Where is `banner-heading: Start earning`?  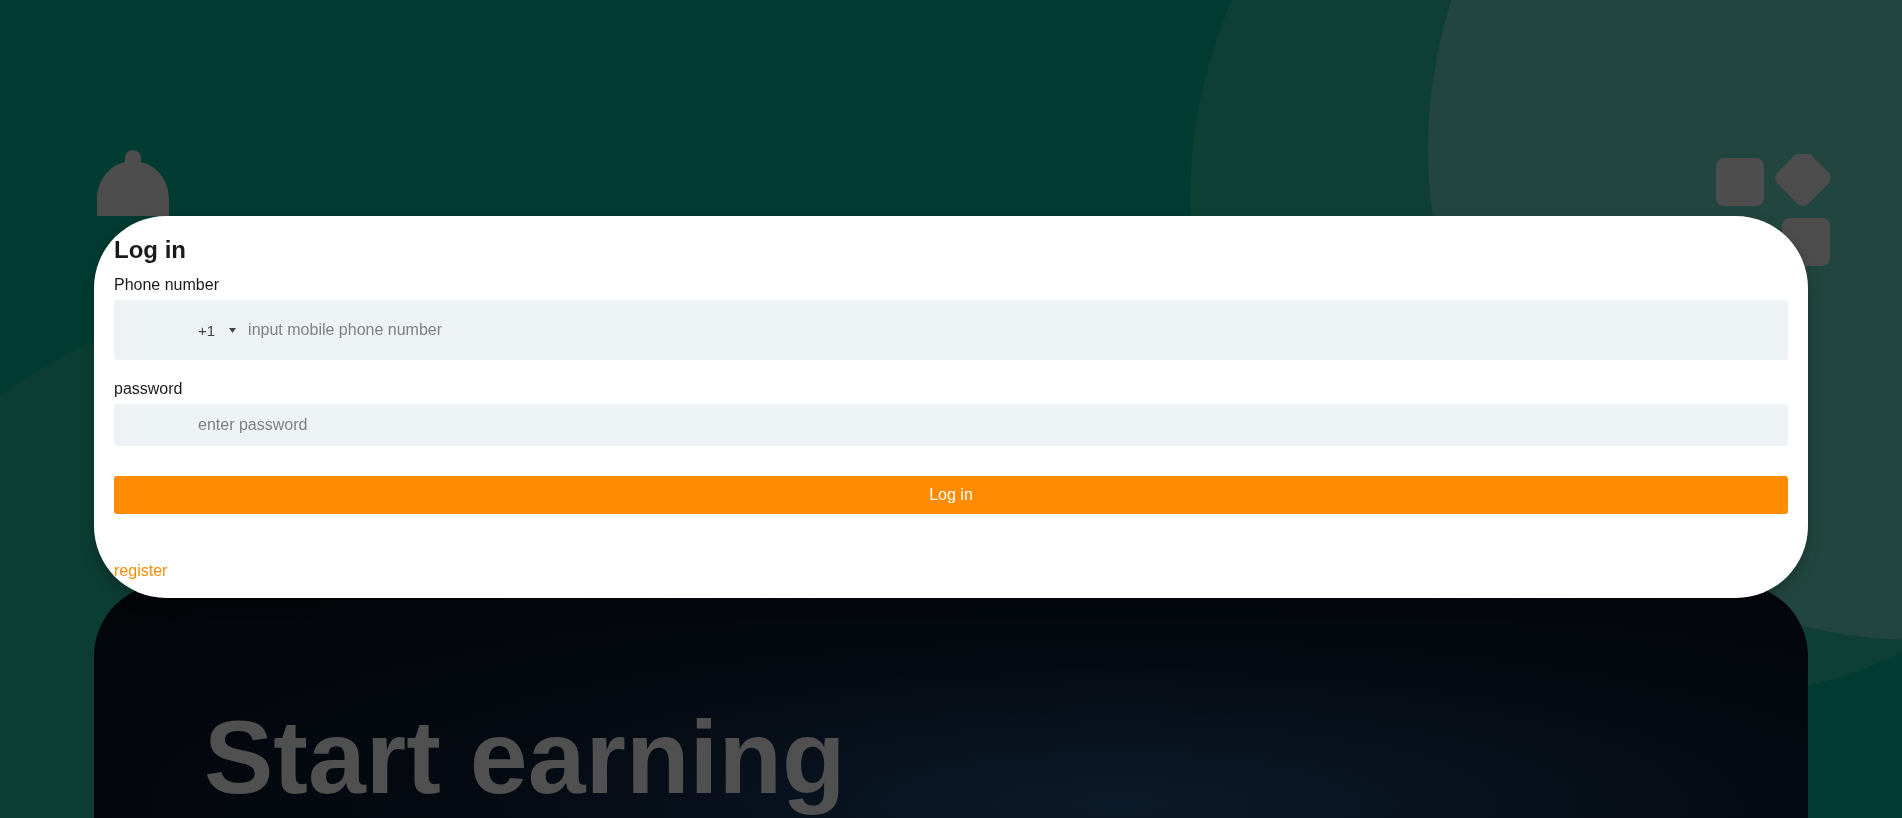 banner-heading: Start earning is located at coordinates (525, 757).